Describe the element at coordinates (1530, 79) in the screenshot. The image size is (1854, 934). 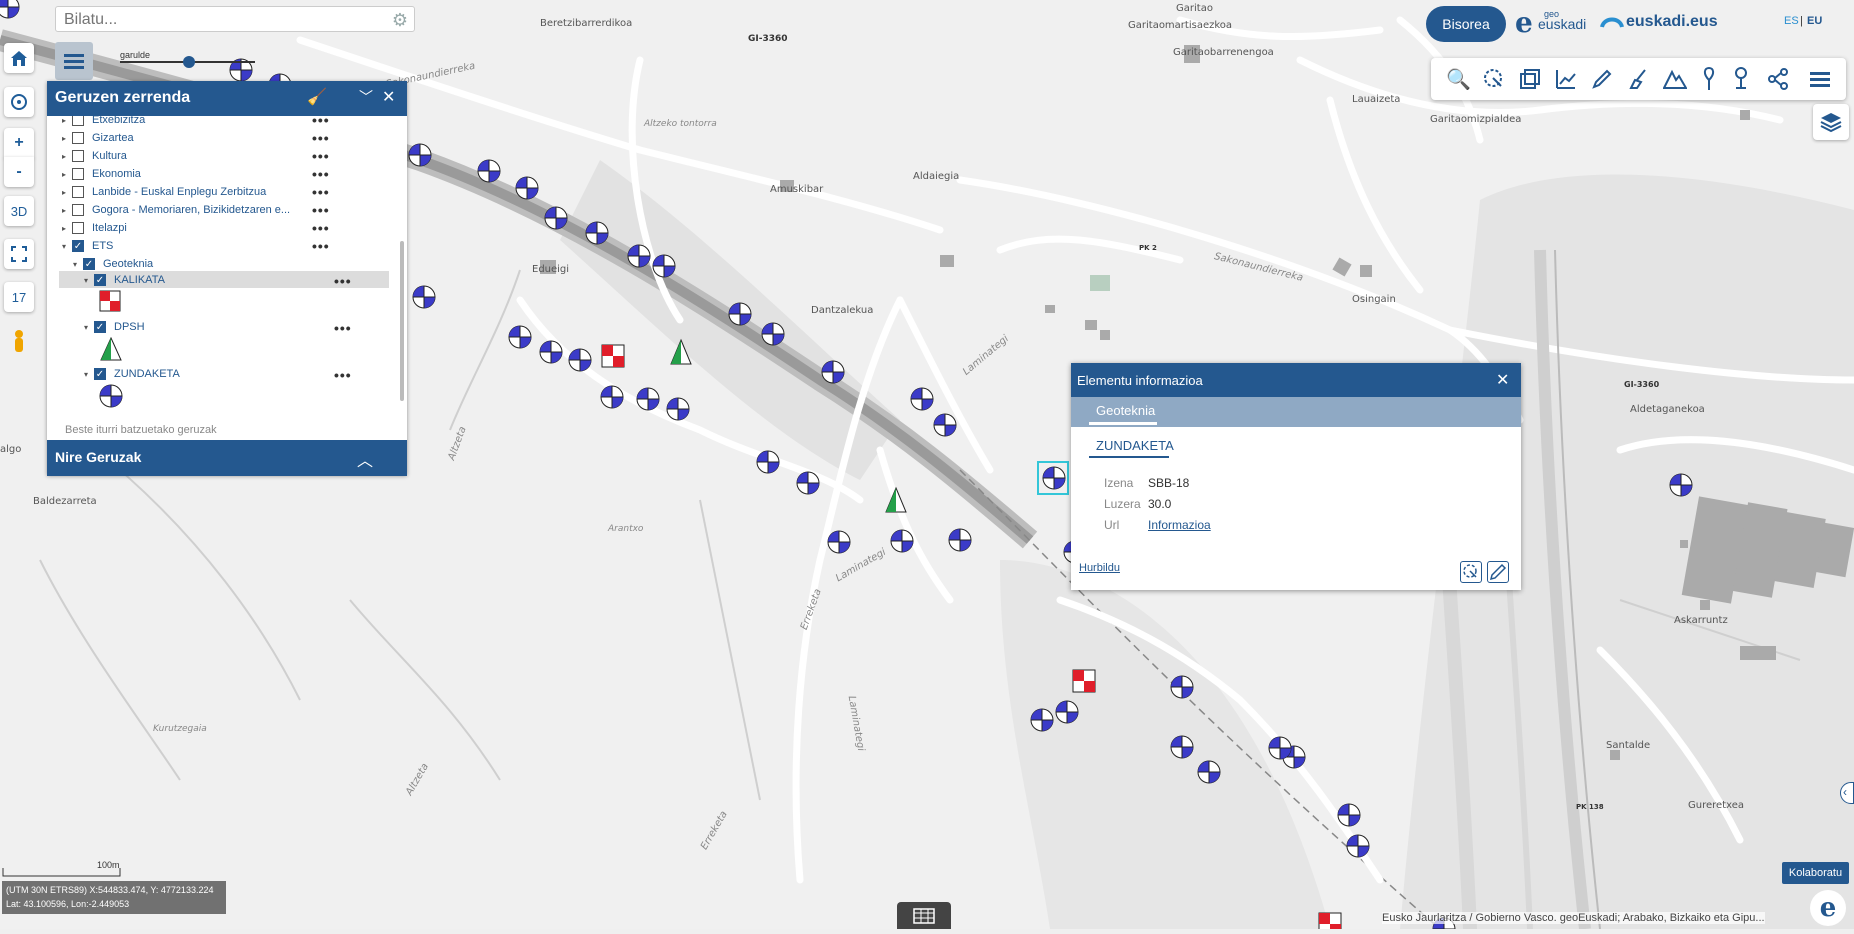
I see `compare-icon` at that location.